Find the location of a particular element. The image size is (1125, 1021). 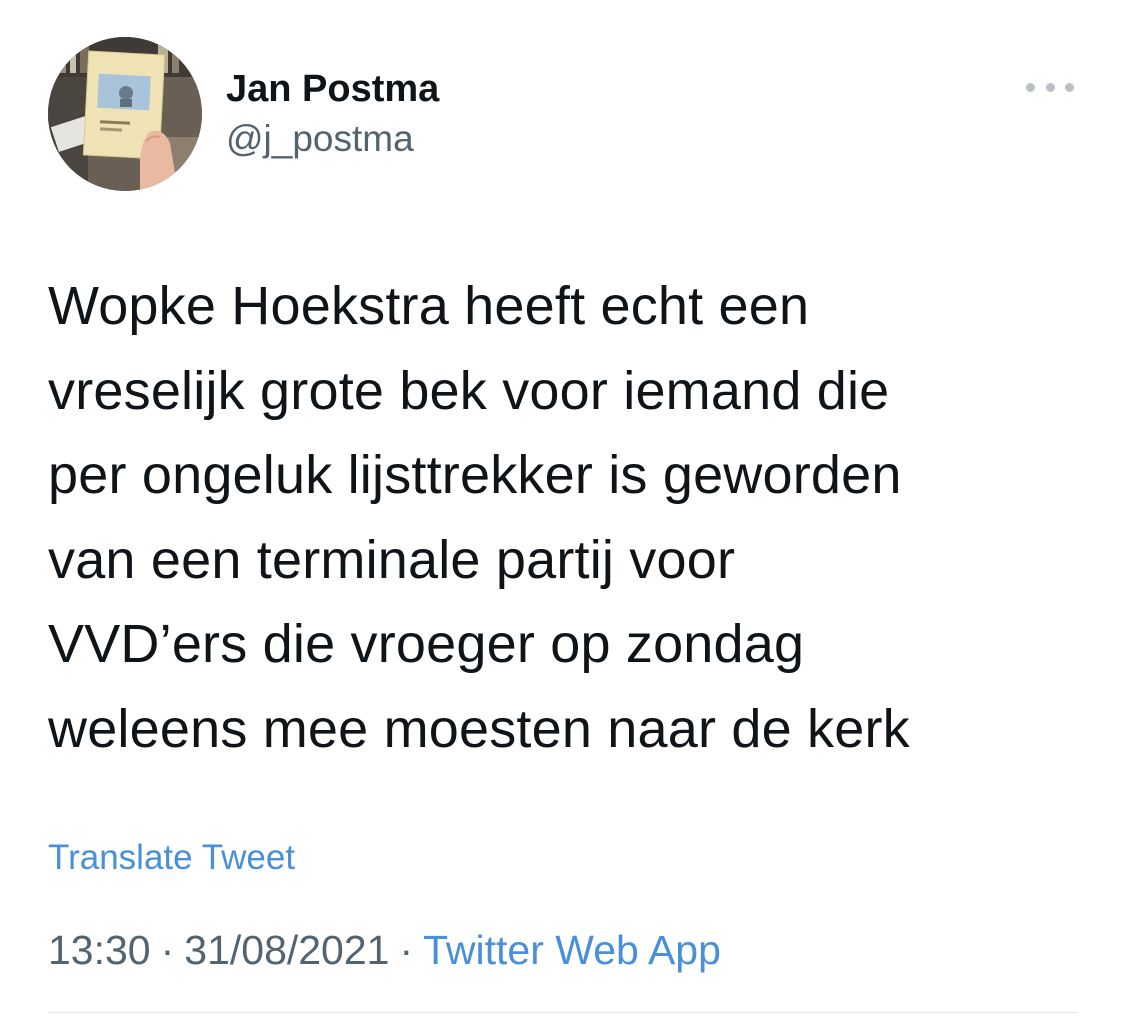

tweet-meta: 13:30 · 31/08/2021 · Twitter Web App is located at coordinates (384, 950).